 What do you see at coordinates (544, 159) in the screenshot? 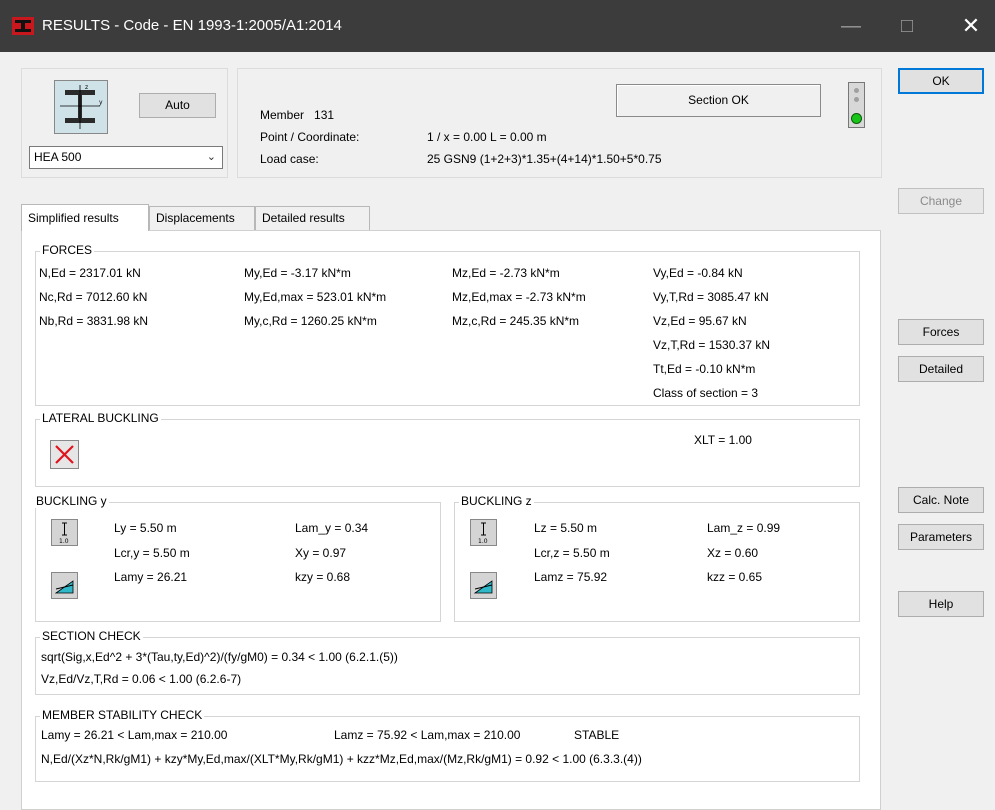
I see `loadcase-value: 25 GSN9 (1+2+3)*1.35+(4+14)*1.50+5*0.75` at bounding box center [544, 159].